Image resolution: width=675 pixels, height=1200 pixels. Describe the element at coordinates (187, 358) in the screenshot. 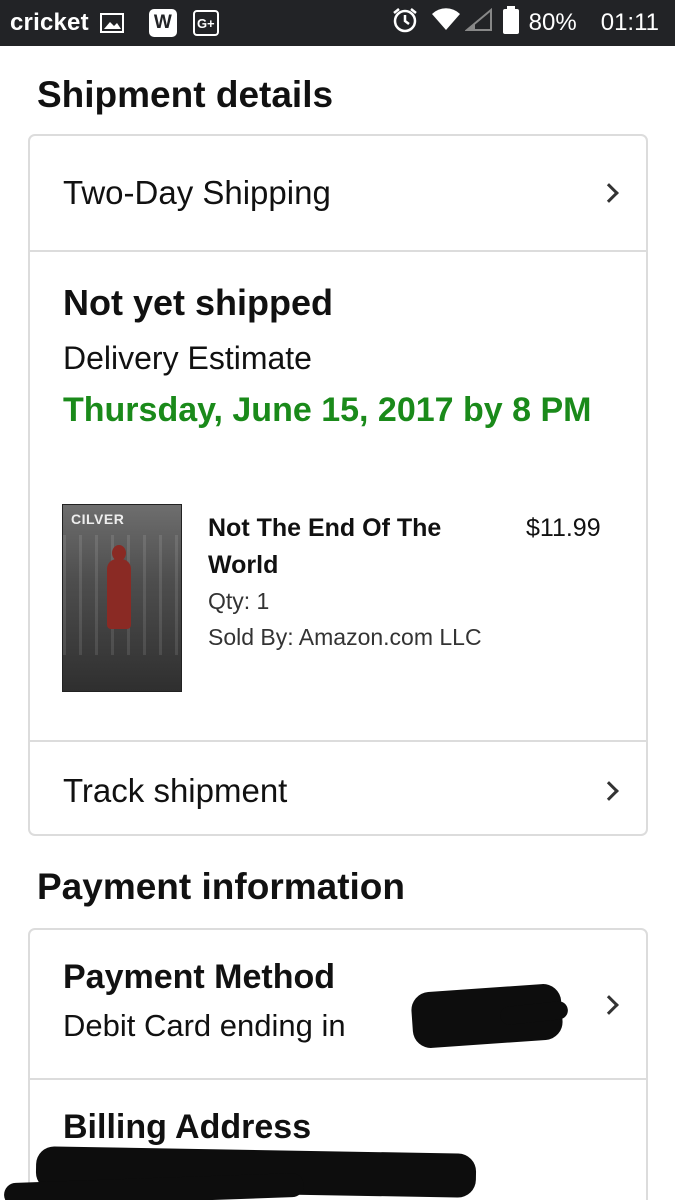

I see `delivery-estimate-label: Delivery Estimate` at that location.